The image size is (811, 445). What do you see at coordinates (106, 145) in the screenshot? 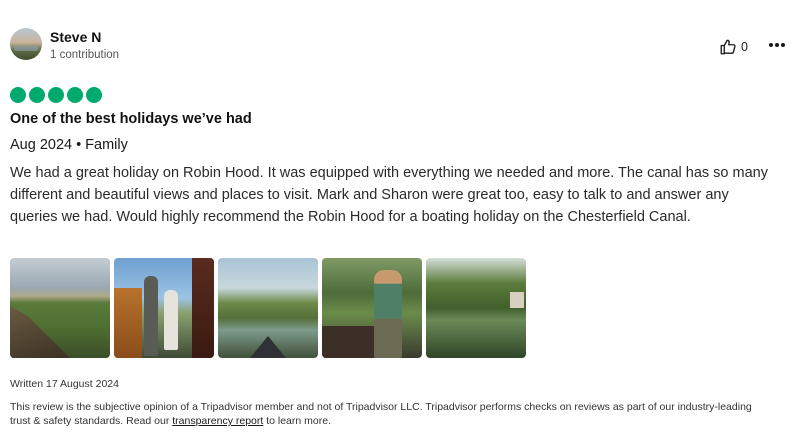
I see `trip-type: Family` at bounding box center [106, 145].